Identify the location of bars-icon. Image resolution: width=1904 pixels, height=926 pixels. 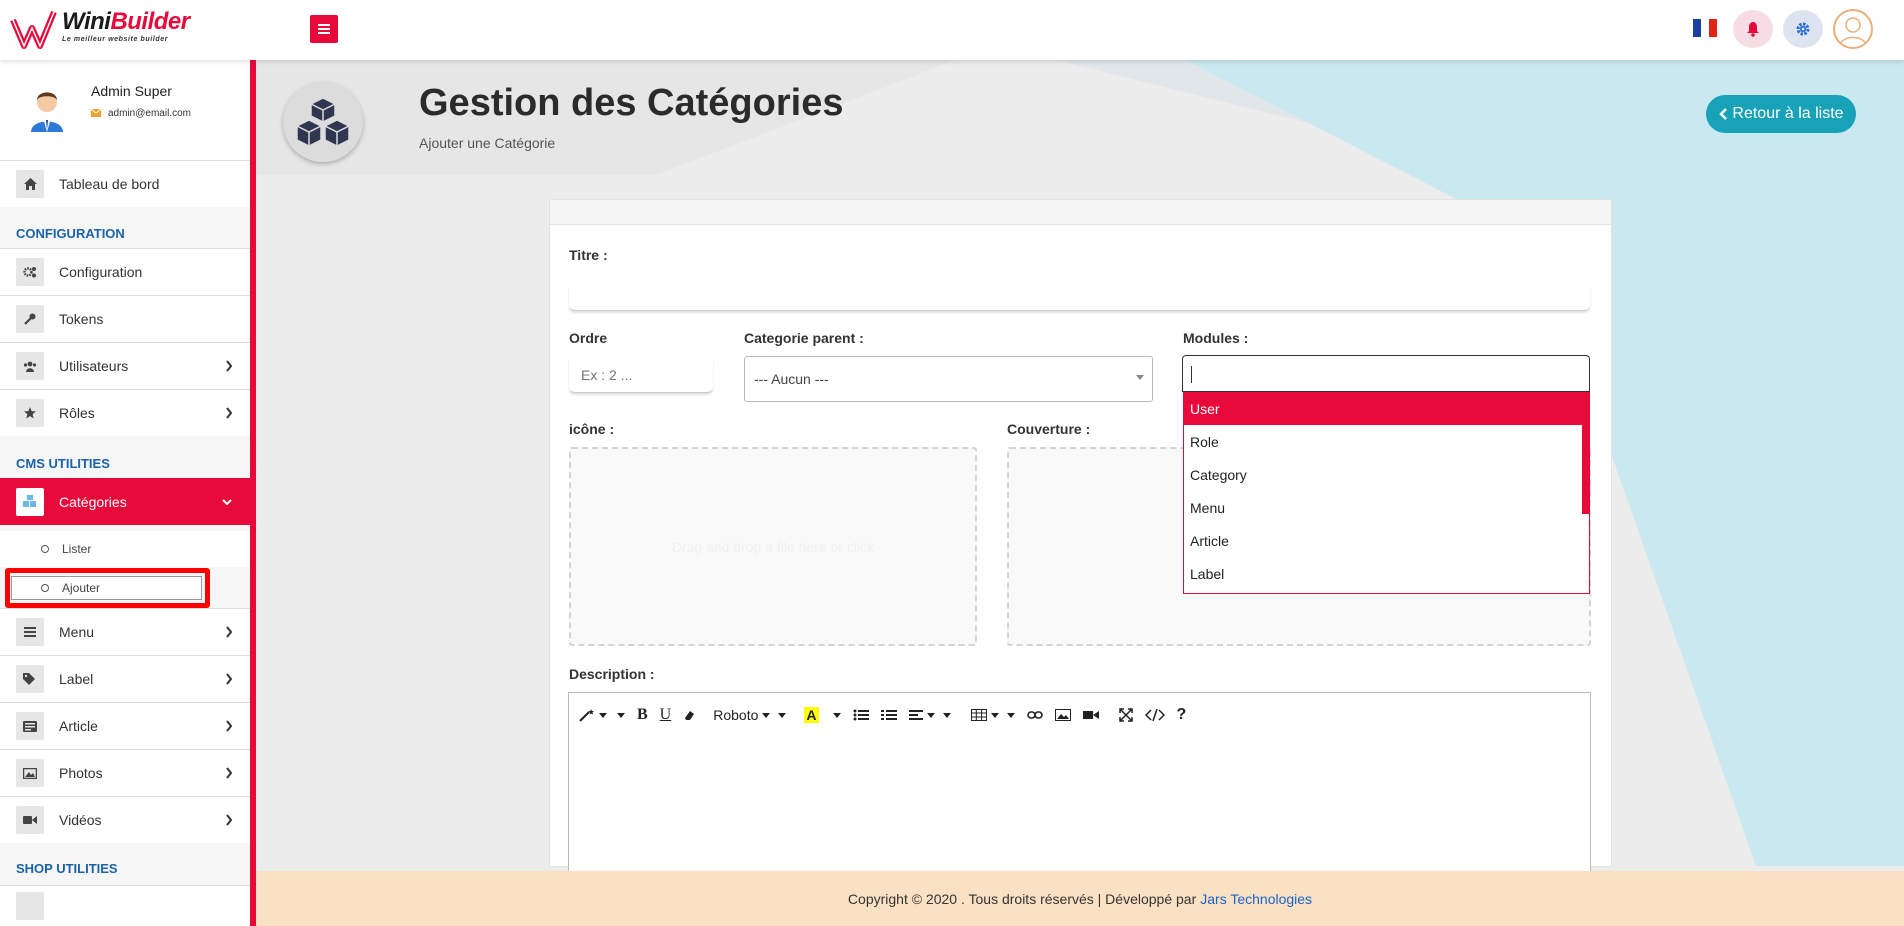
(30, 632).